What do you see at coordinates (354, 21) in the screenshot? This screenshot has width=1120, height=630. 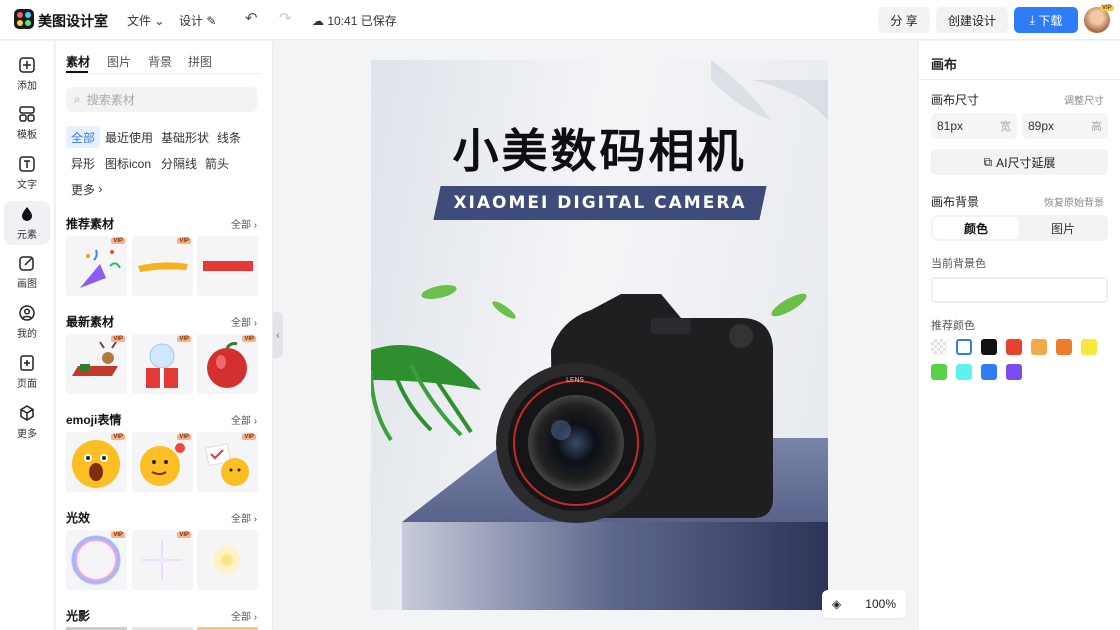 I see `save-status: ☁ 10:41 已保存` at bounding box center [354, 21].